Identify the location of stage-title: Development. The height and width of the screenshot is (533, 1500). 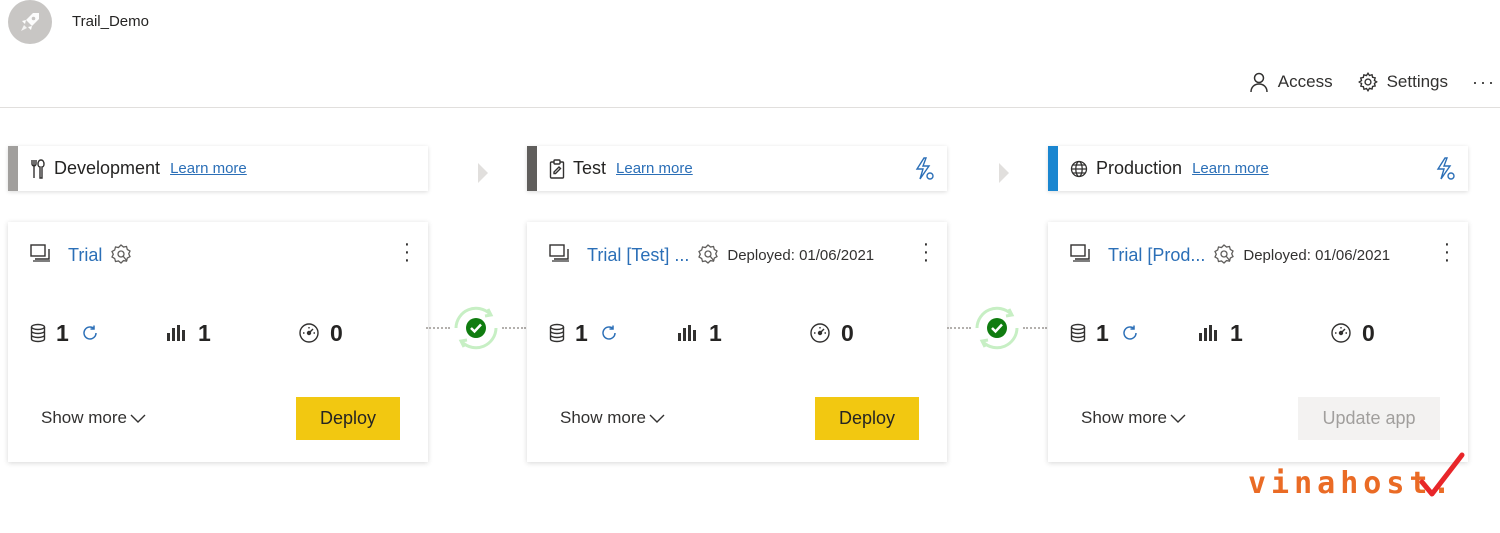
(107, 168).